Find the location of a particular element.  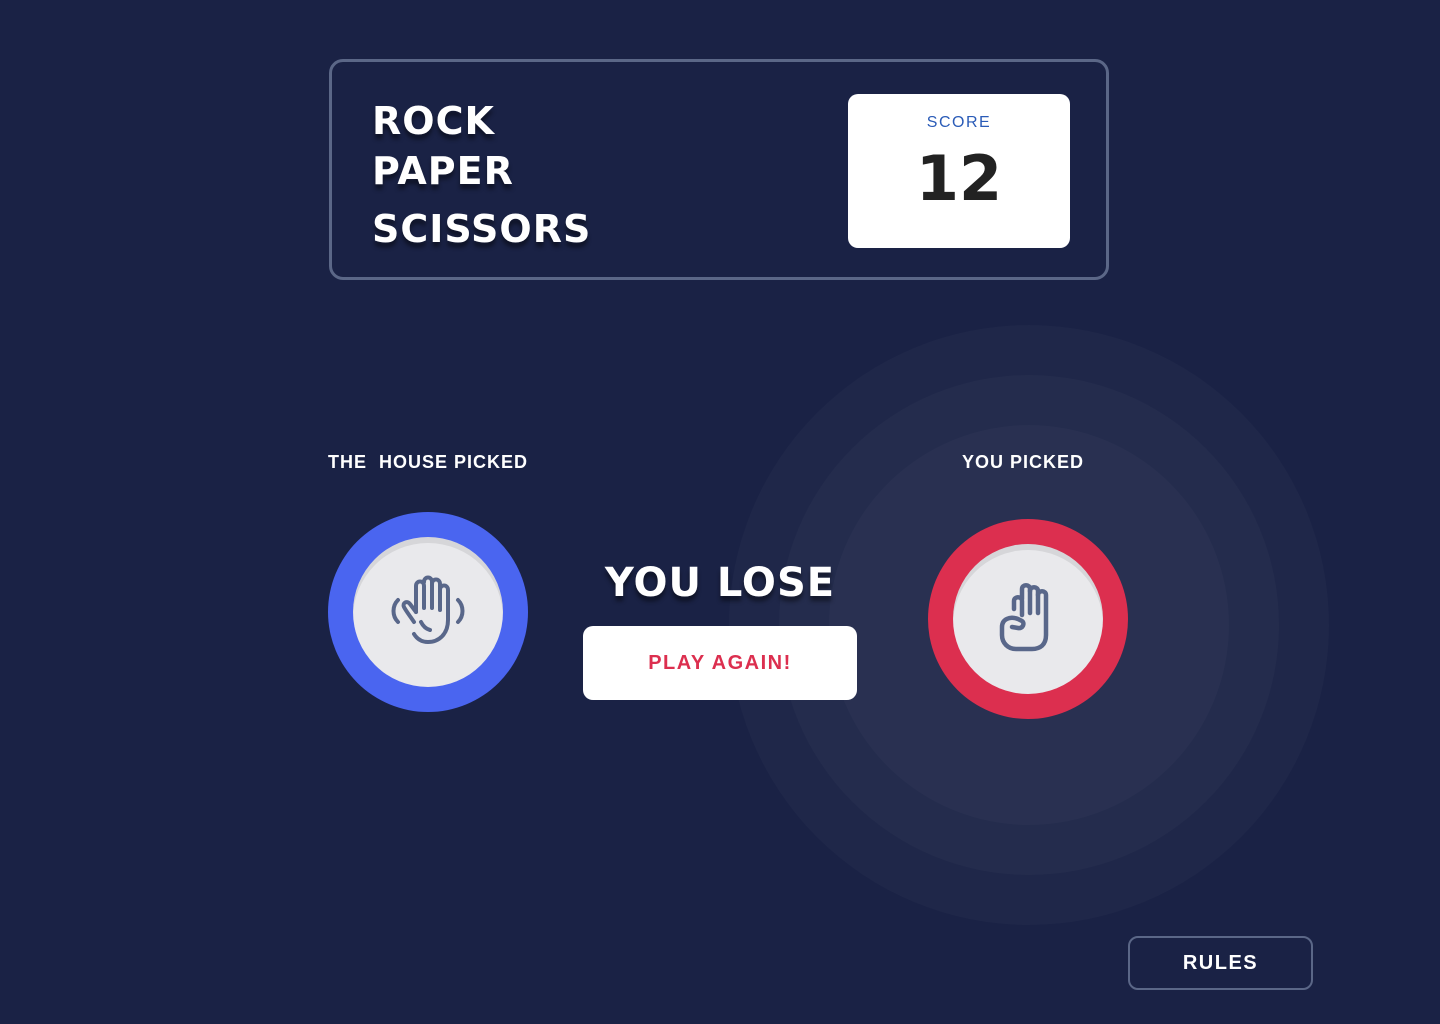

player-choice-rock is located at coordinates (1028, 619).